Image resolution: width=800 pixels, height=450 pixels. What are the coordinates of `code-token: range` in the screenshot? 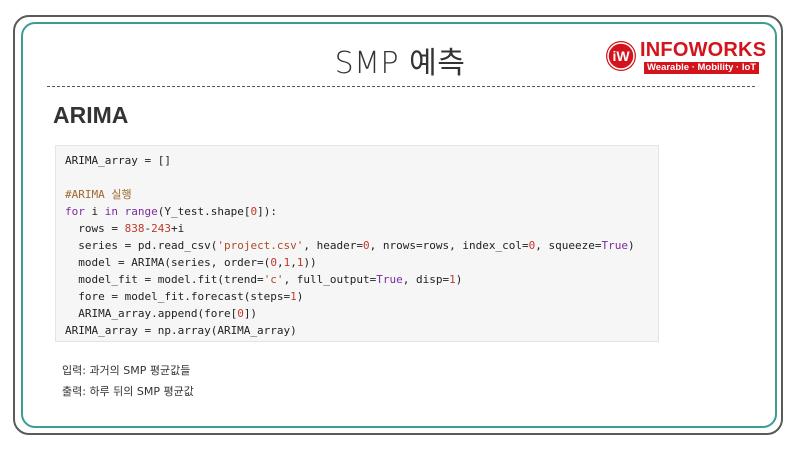 It's located at (141, 211).